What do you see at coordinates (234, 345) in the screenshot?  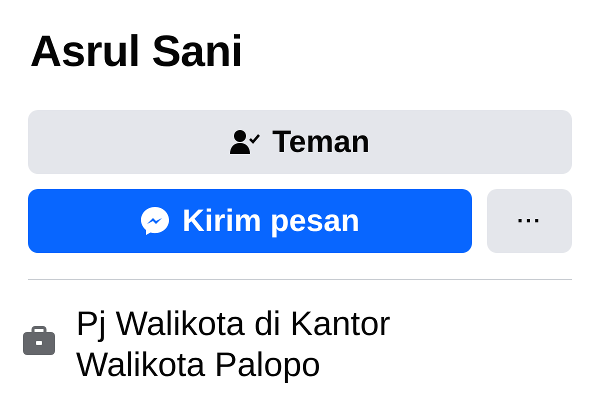 I see `work-detail: Pj Walikota di Kantor Walikota Palopo` at bounding box center [234, 345].